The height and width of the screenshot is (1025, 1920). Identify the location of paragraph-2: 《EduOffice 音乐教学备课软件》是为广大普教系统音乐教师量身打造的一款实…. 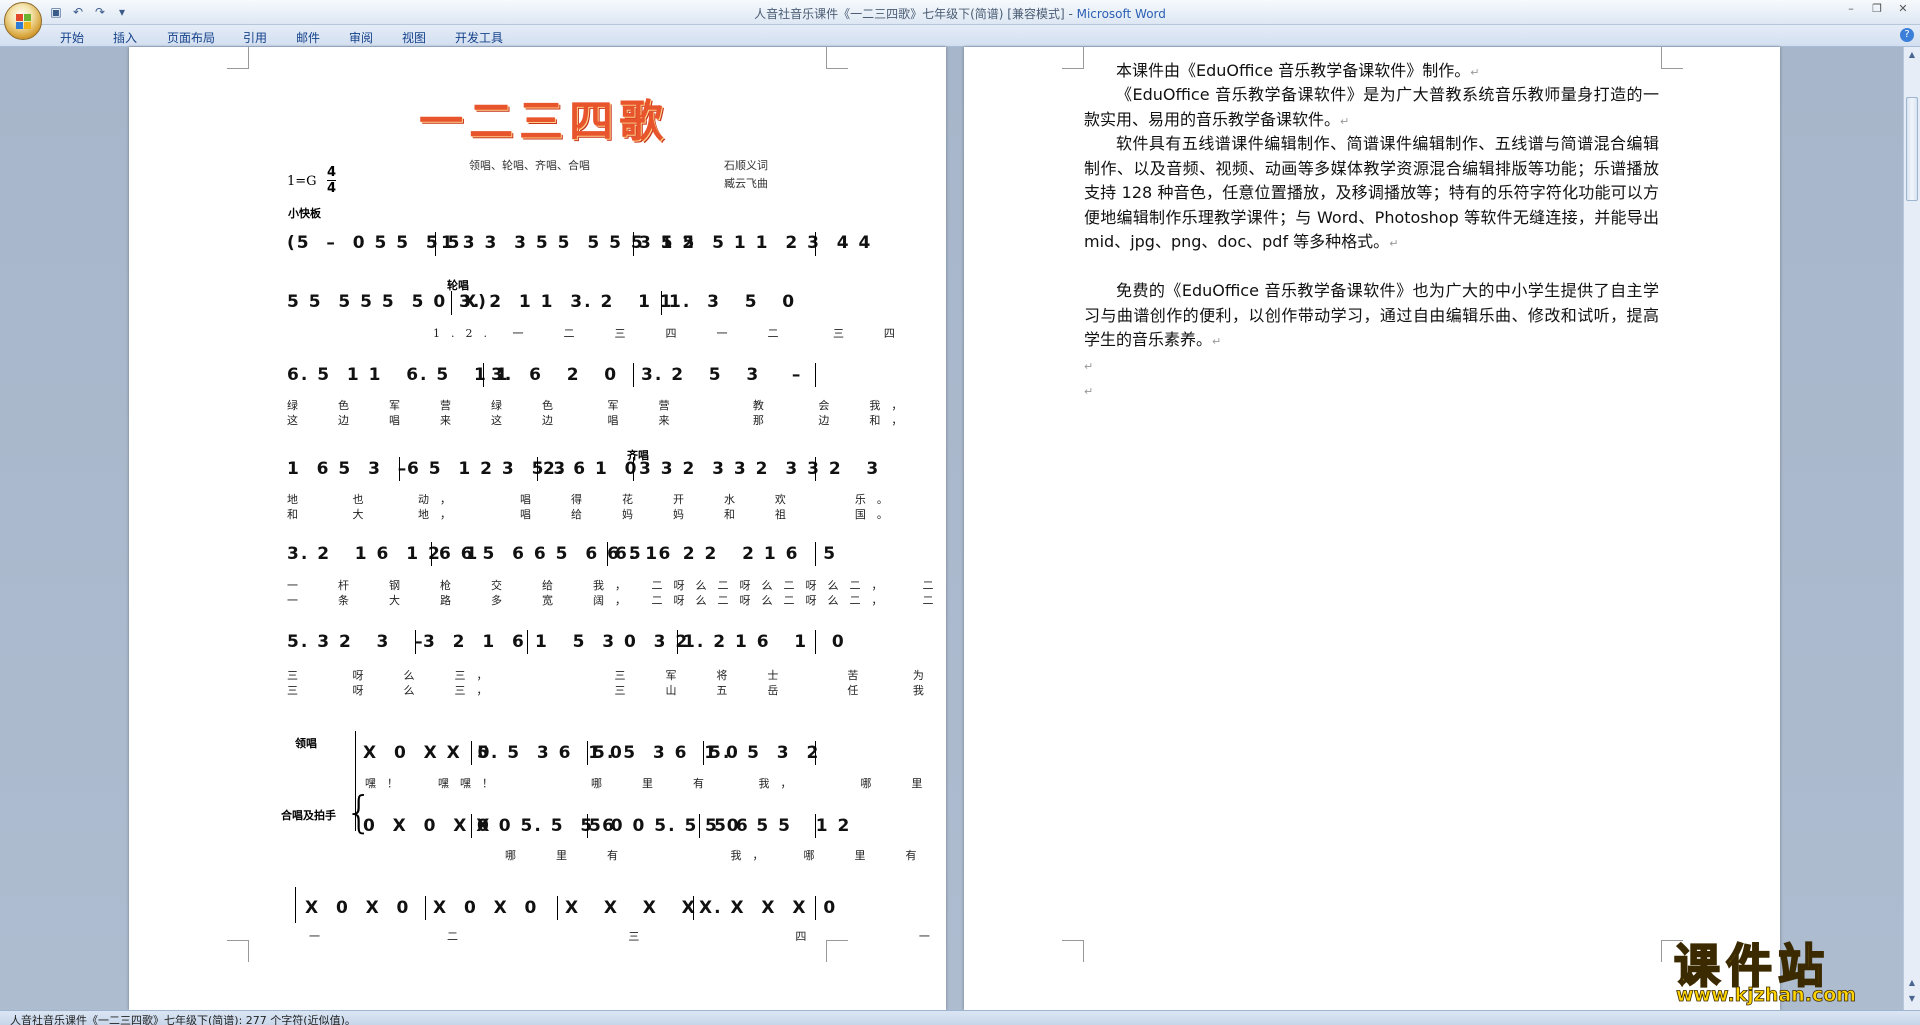
(1371, 108).